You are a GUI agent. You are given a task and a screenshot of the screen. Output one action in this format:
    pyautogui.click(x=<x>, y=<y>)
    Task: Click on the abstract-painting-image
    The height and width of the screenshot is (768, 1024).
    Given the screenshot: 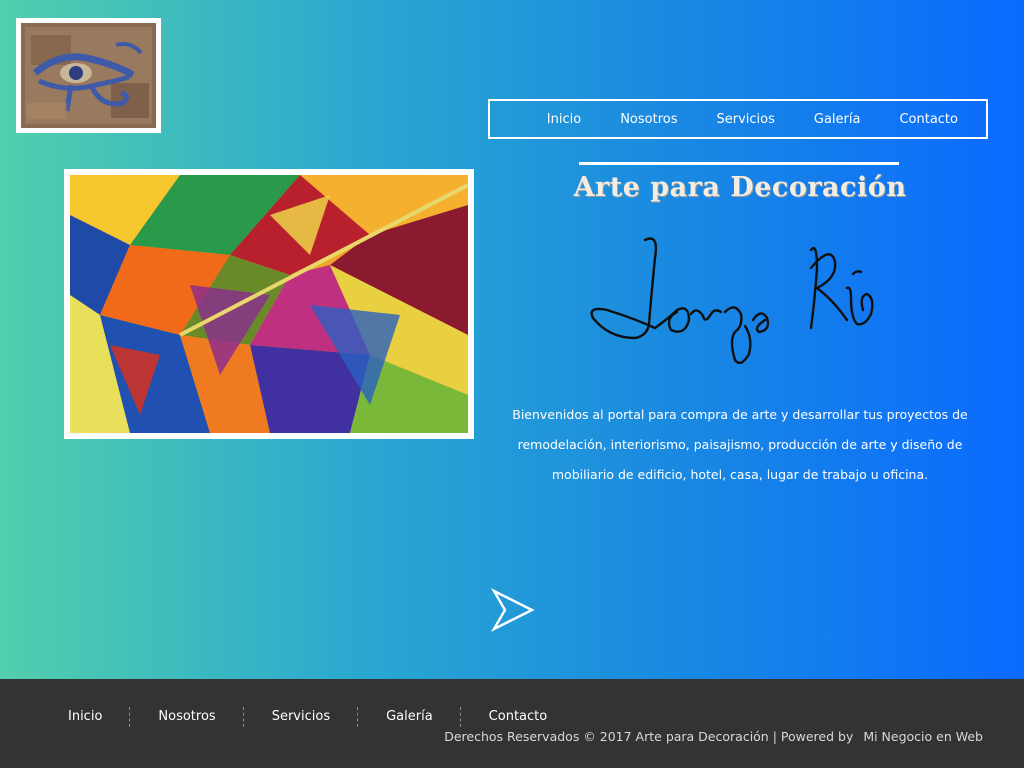 What is the action you would take?
    pyautogui.click(x=269, y=304)
    